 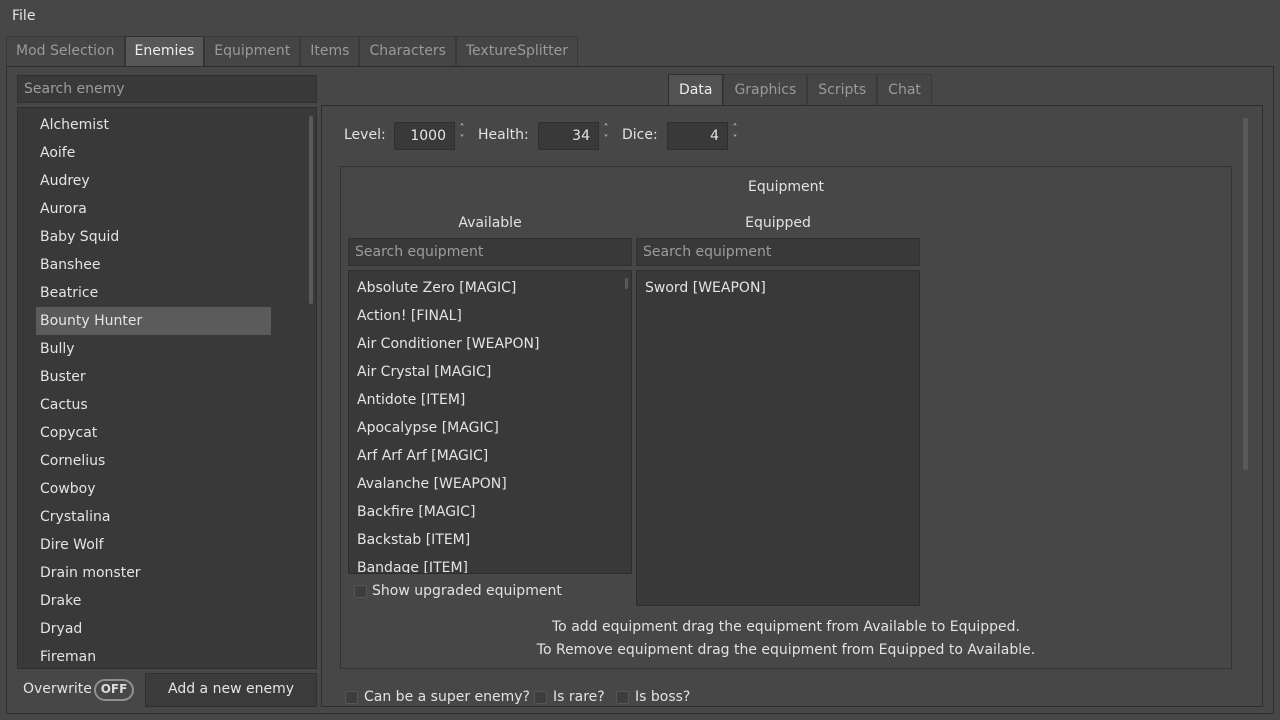 What do you see at coordinates (153, 461) in the screenshot?
I see `enemy-list-item: Cornelius` at bounding box center [153, 461].